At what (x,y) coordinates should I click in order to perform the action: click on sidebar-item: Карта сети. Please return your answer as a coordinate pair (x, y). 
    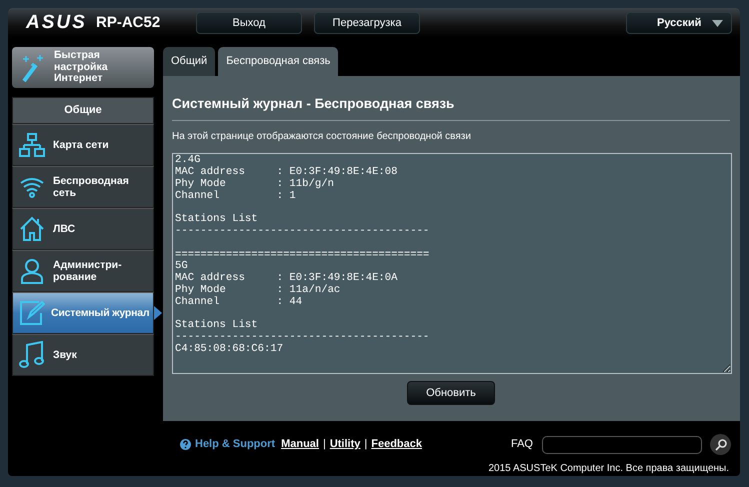
    Looking at the image, I should click on (83, 145).